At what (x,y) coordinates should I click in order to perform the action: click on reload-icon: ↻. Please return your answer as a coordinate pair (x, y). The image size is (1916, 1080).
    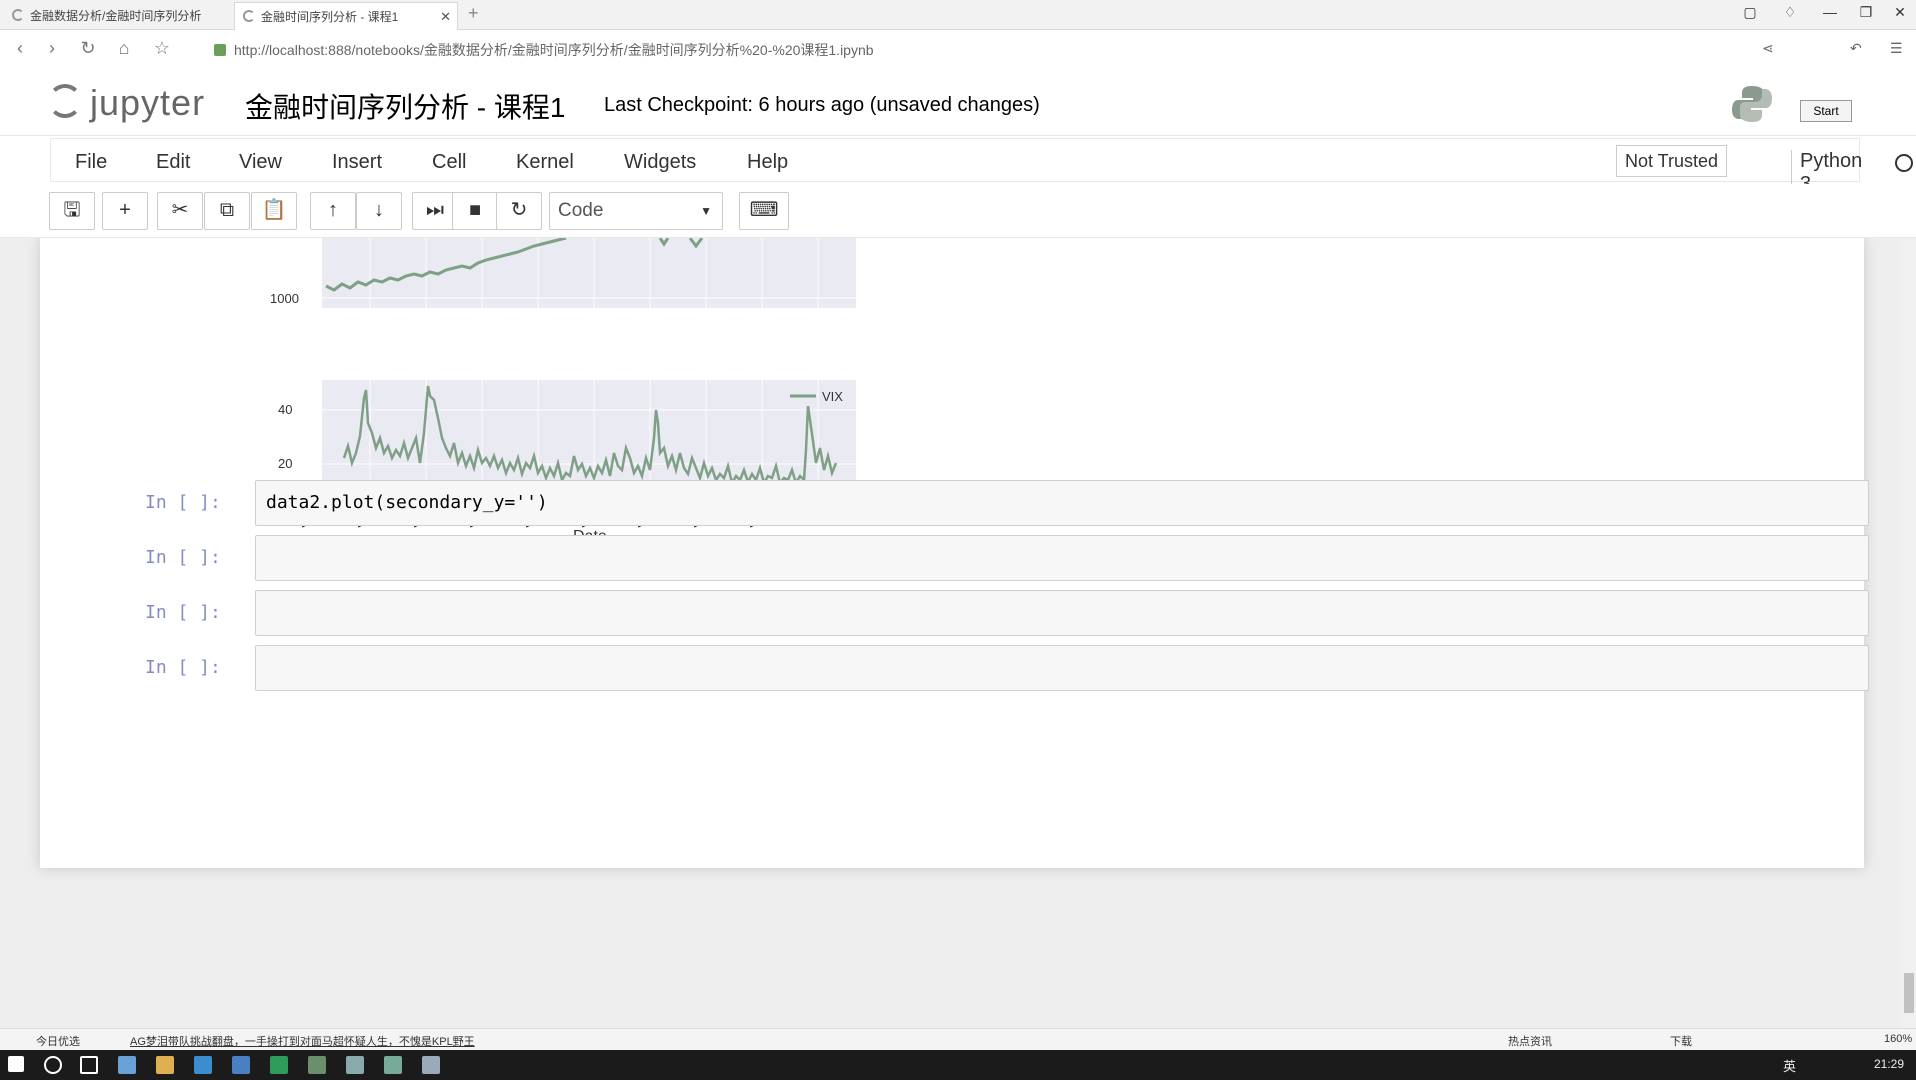
    Looking at the image, I should click on (88, 48).